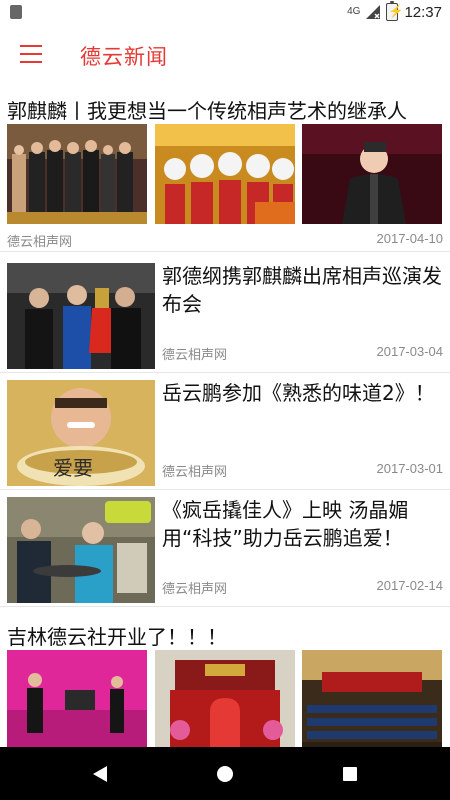 The height and width of the screenshot is (800, 450). What do you see at coordinates (225, 12) in the screenshot?
I see `status-bar: 4G ⚡ 12:37` at bounding box center [225, 12].